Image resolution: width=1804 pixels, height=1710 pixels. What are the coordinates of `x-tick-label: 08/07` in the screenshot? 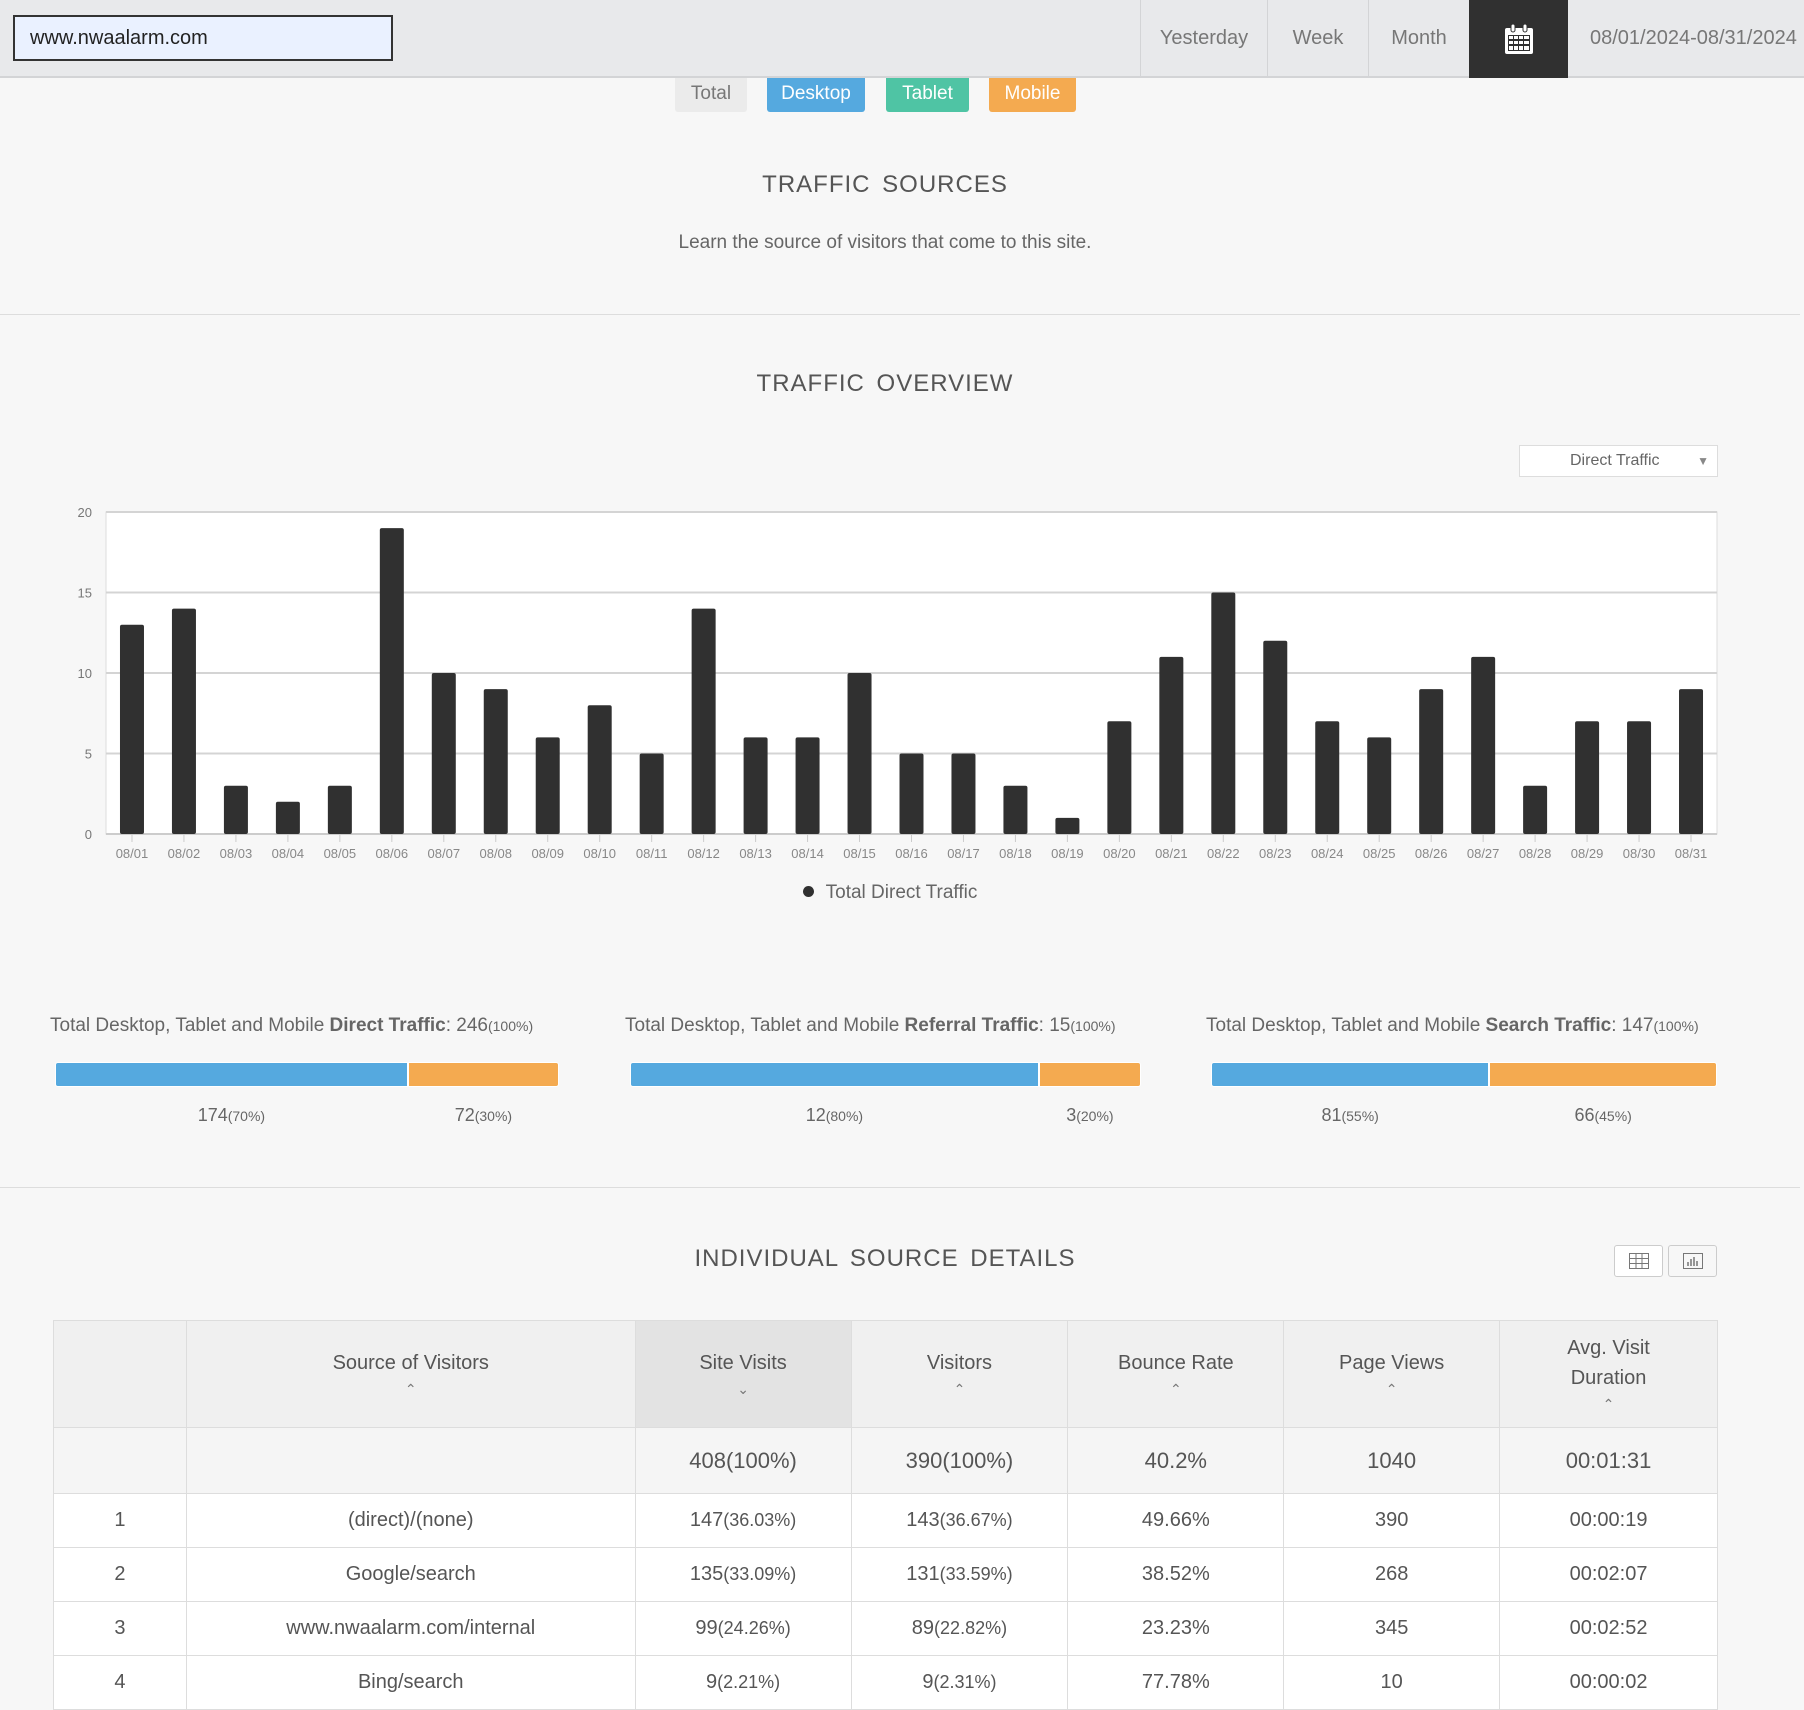 It's located at (444, 853).